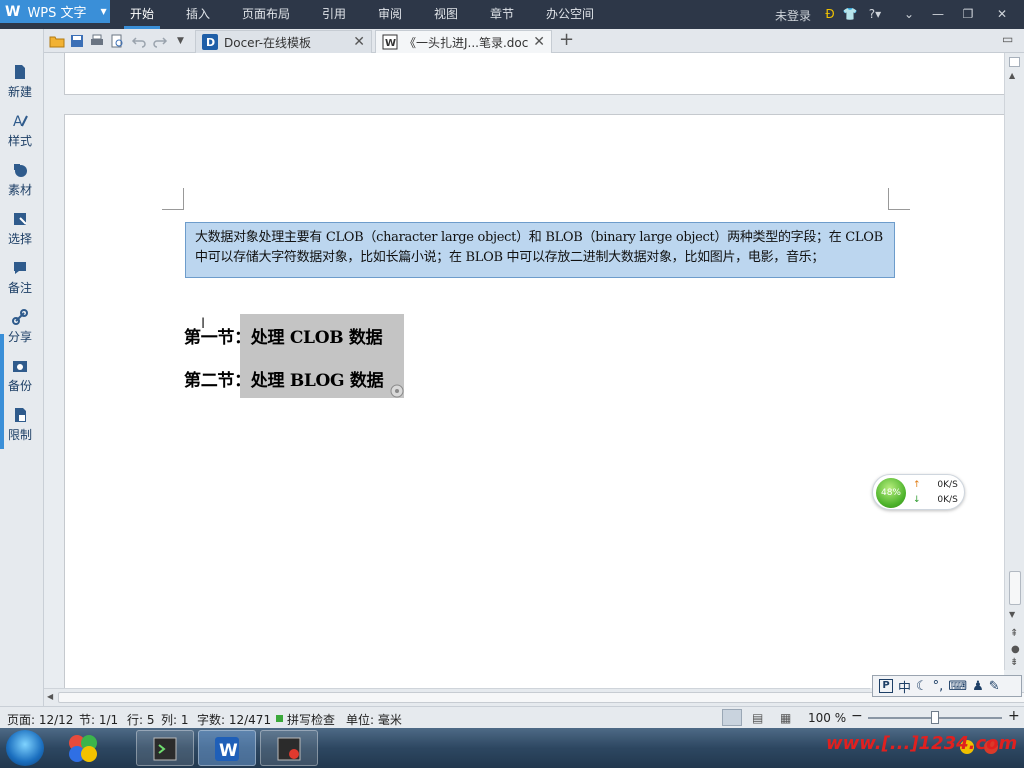 The height and width of the screenshot is (768, 1024). Describe the element at coordinates (334, 14) in the screenshot. I see `tab-references: 引用` at that location.